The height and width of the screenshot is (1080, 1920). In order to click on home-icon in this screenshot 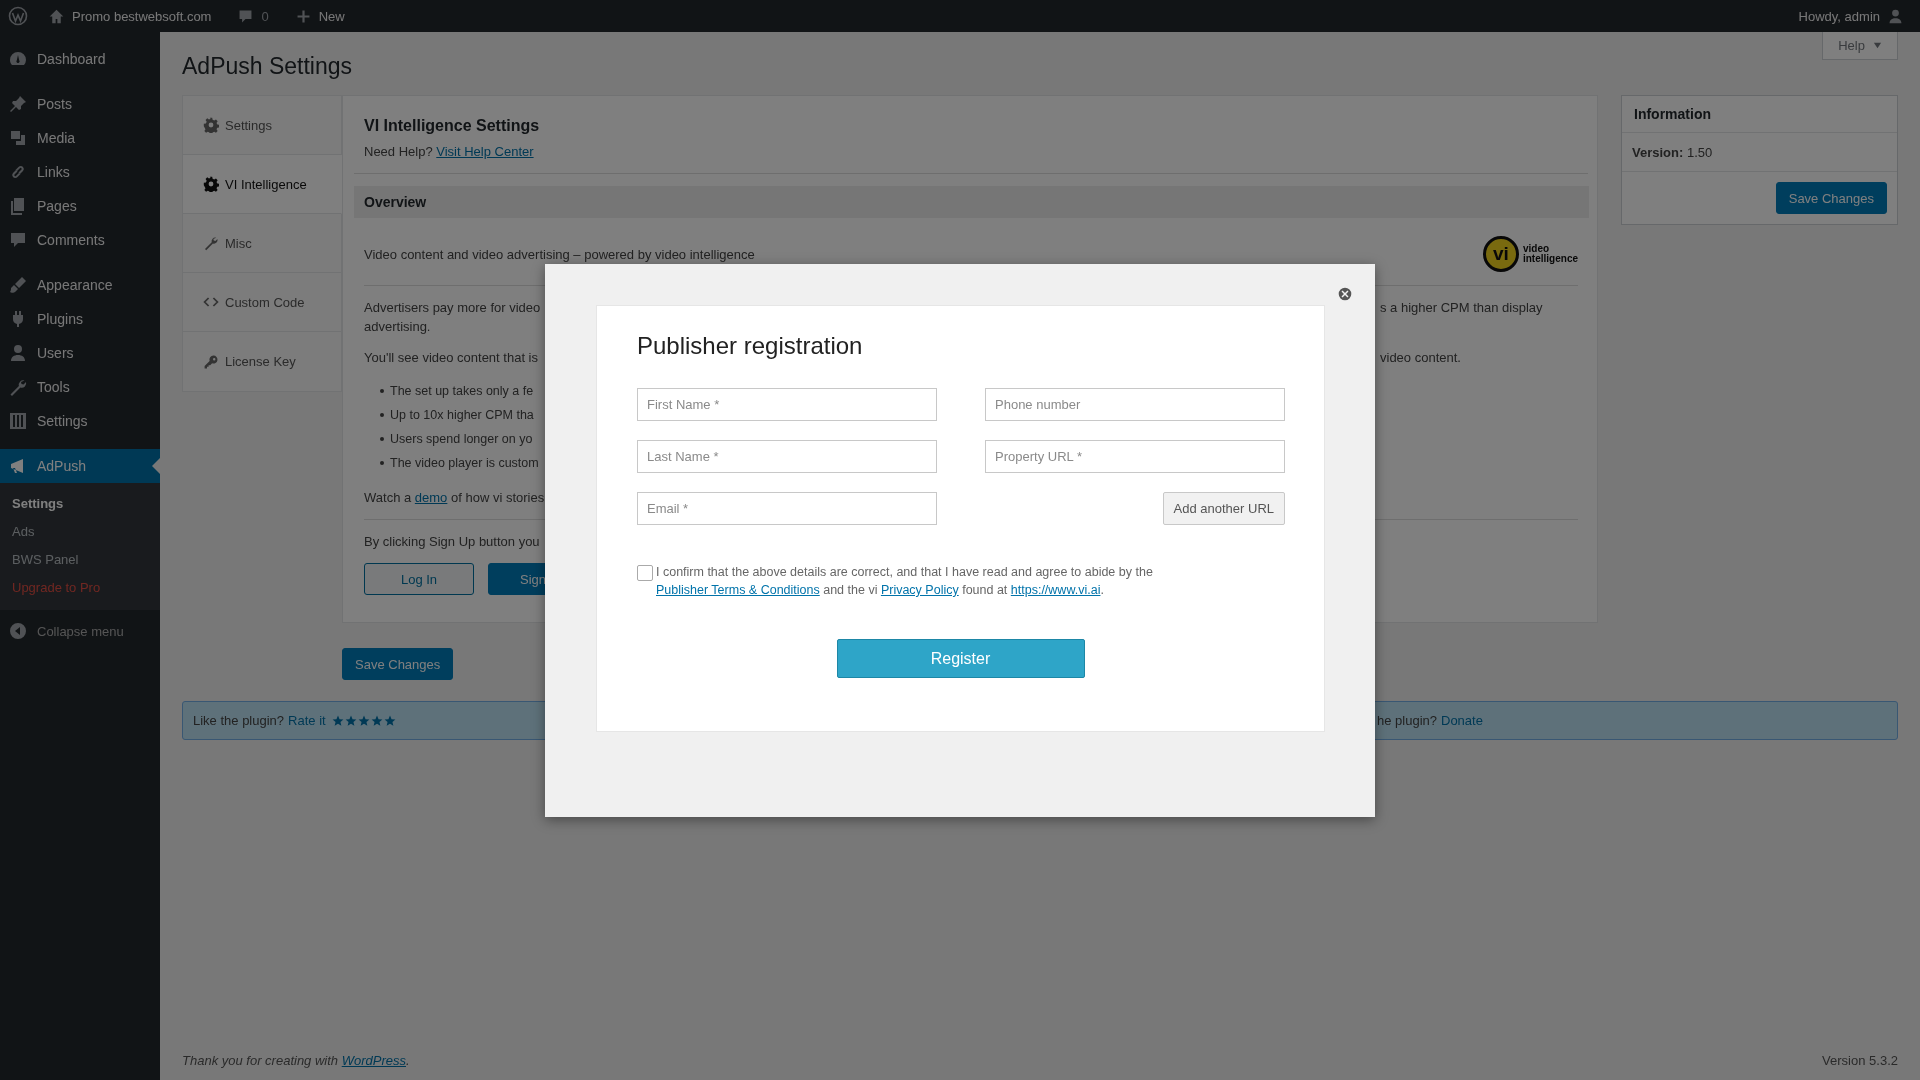, I will do `click(56, 16)`.